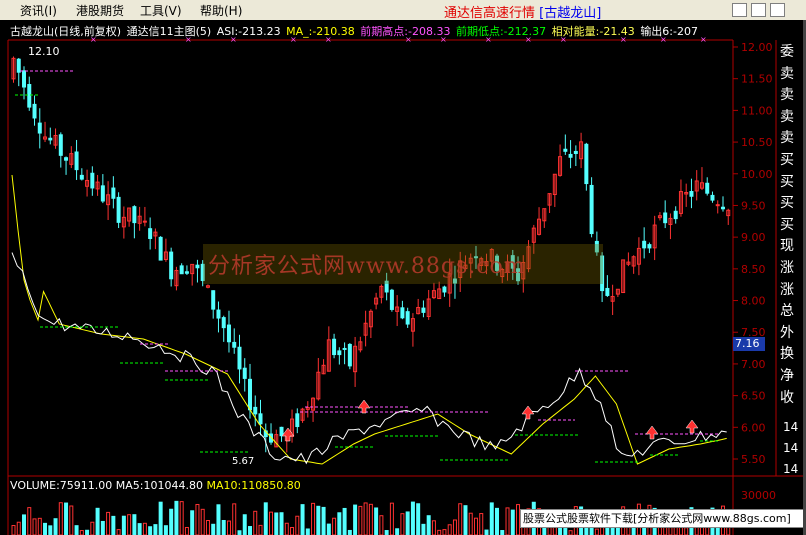 This screenshot has height=535, width=806. Describe the element at coordinates (757, 110) in the screenshot. I see `price-tick-label: 11.00` at that location.